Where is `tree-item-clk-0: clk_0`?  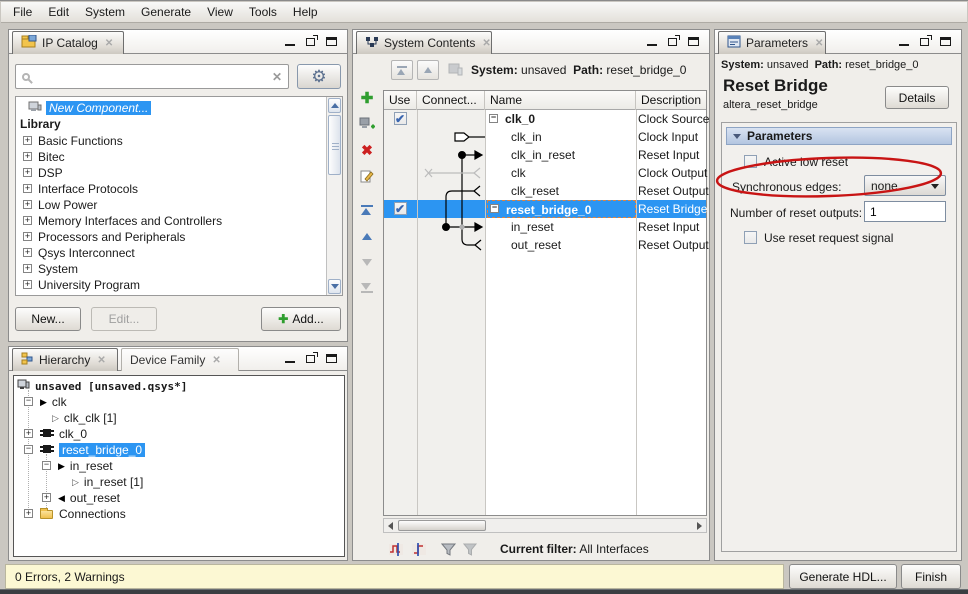 tree-item-clk-0: clk_0 is located at coordinates (63, 434).